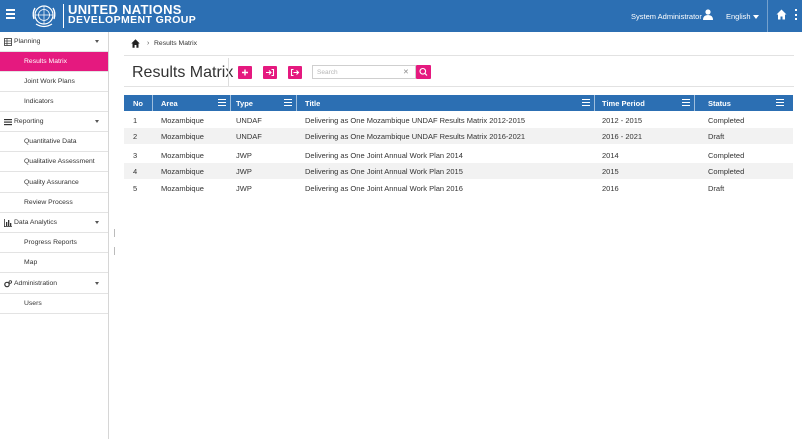 Image resolution: width=802 pixels, height=439 pixels. Describe the element at coordinates (31, 262) in the screenshot. I see `sidebar-item-label: Map` at that location.